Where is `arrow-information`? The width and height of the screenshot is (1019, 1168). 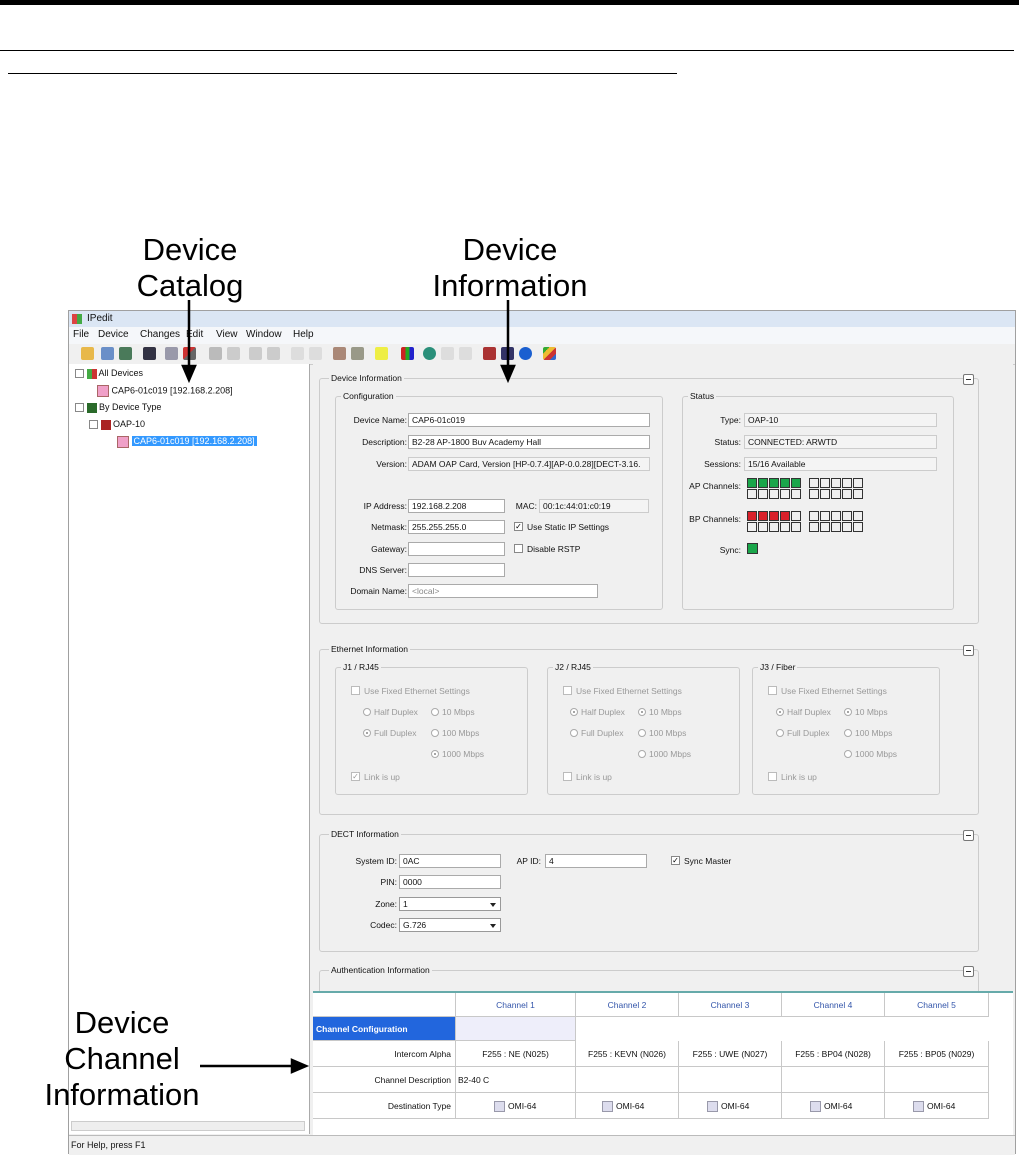
arrow-information is located at coordinates (508, 342).